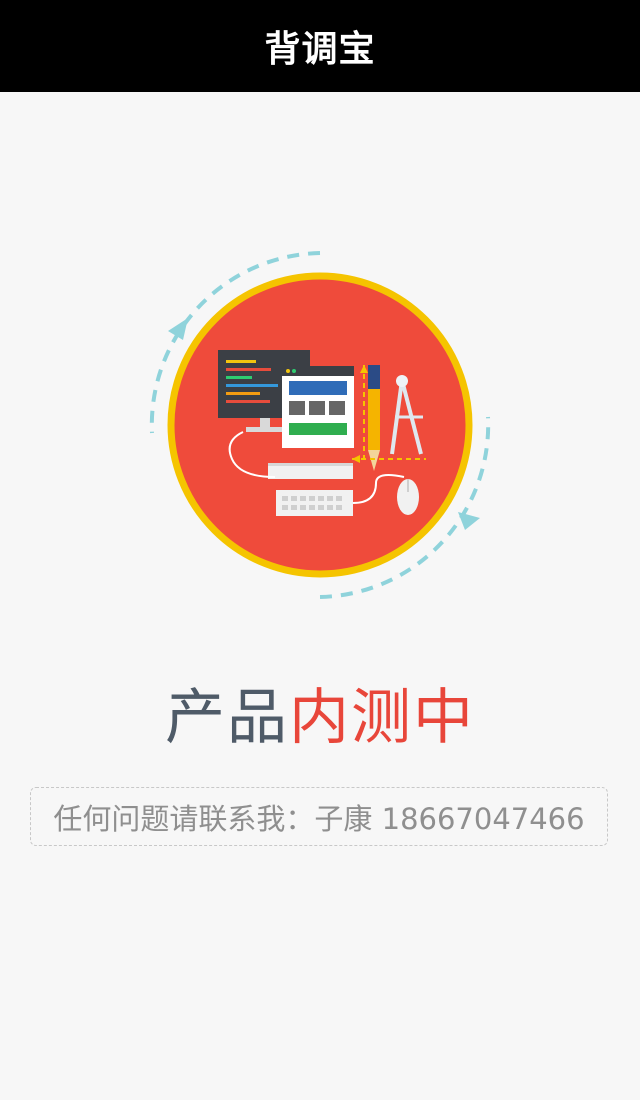 Image resolution: width=640 pixels, height=1100 pixels. I want to click on app-header: 背调宝, so click(320, 46).